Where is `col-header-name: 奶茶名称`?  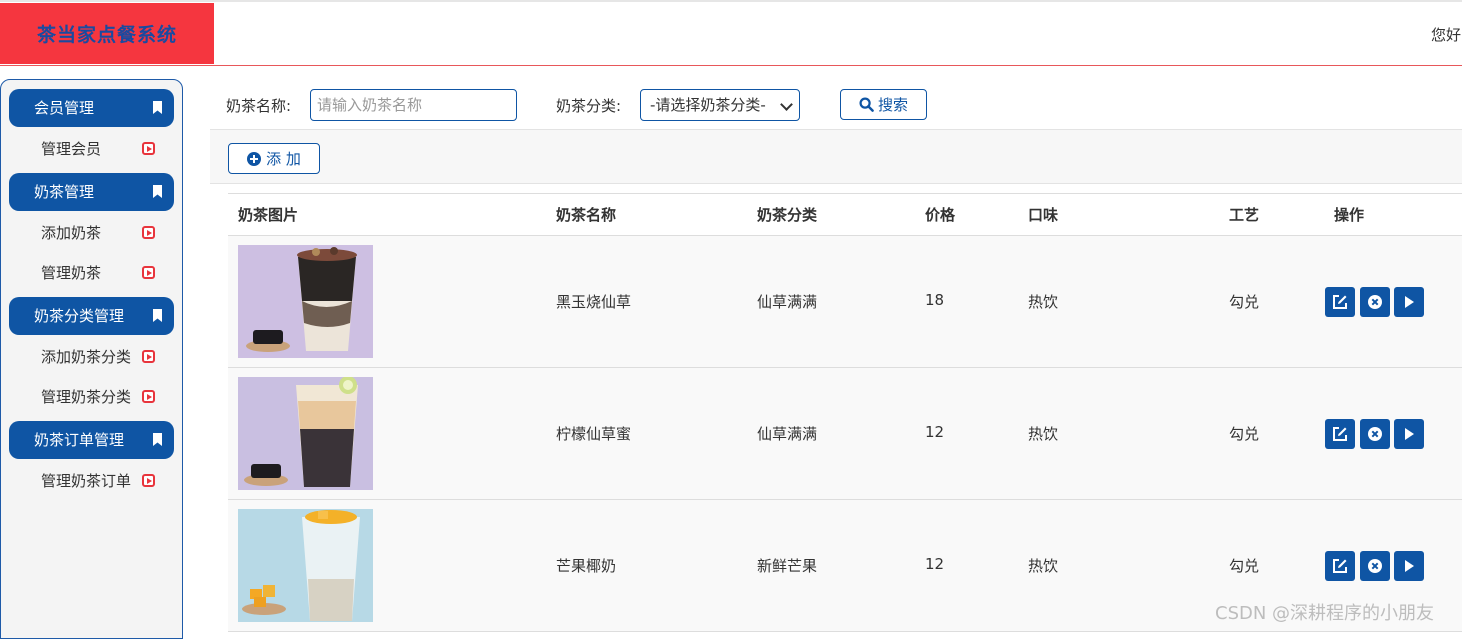
col-header-name: 奶茶名称 is located at coordinates (586, 215).